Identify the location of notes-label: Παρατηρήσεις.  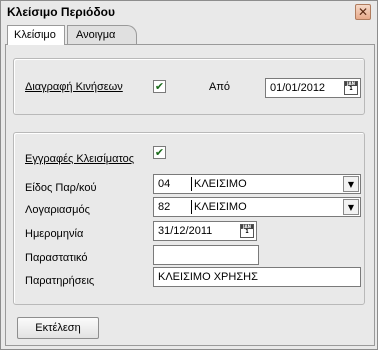
(60, 281).